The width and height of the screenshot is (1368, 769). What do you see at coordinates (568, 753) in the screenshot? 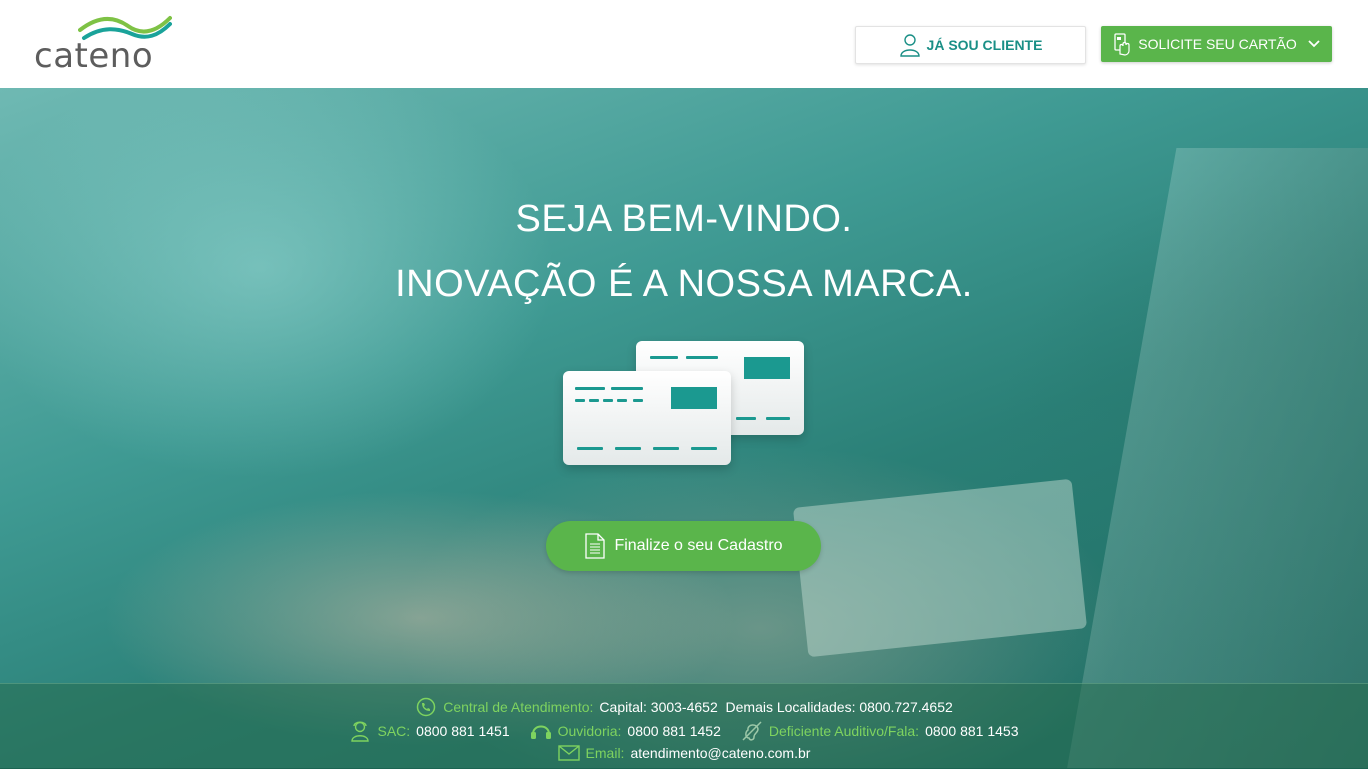
I see `envelope-icon` at bounding box center [568, 753].